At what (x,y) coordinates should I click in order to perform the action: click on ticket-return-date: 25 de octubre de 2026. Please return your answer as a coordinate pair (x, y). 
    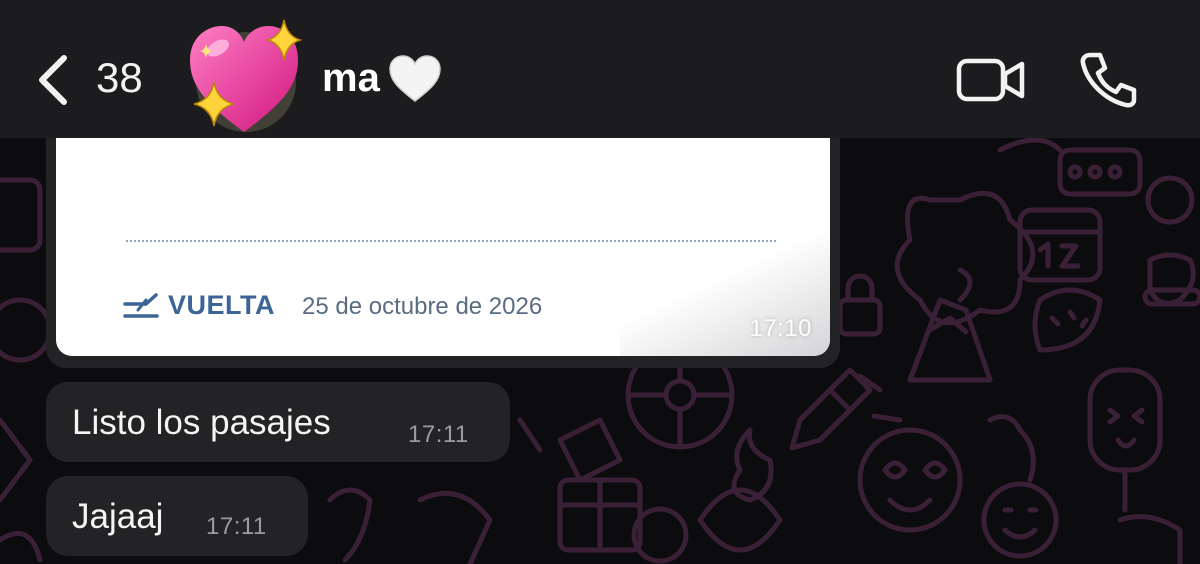
    Looking at the image, I should click on (422, 306).